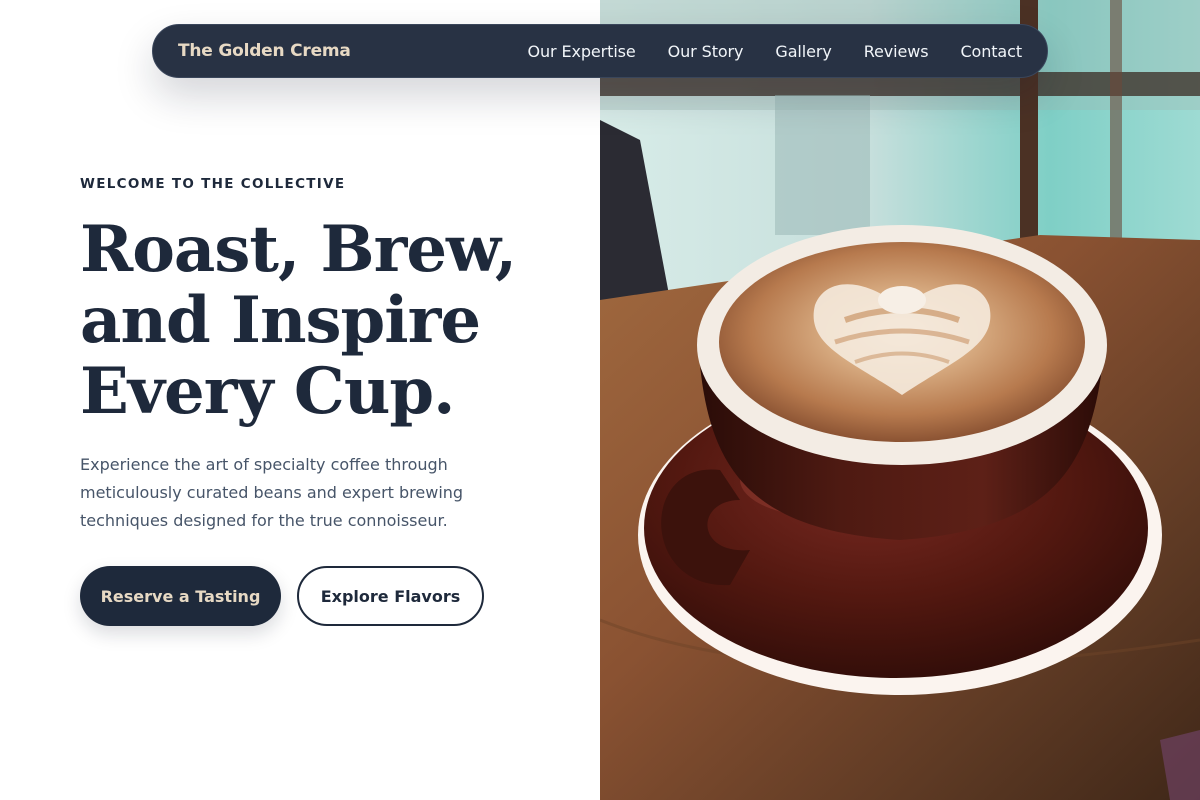 The width and height of the screenshot is (1200, 800). Describe the element at coordinates (706, 51) in the screenshot. I see `nav-link-our-story: Our Story` at that location.